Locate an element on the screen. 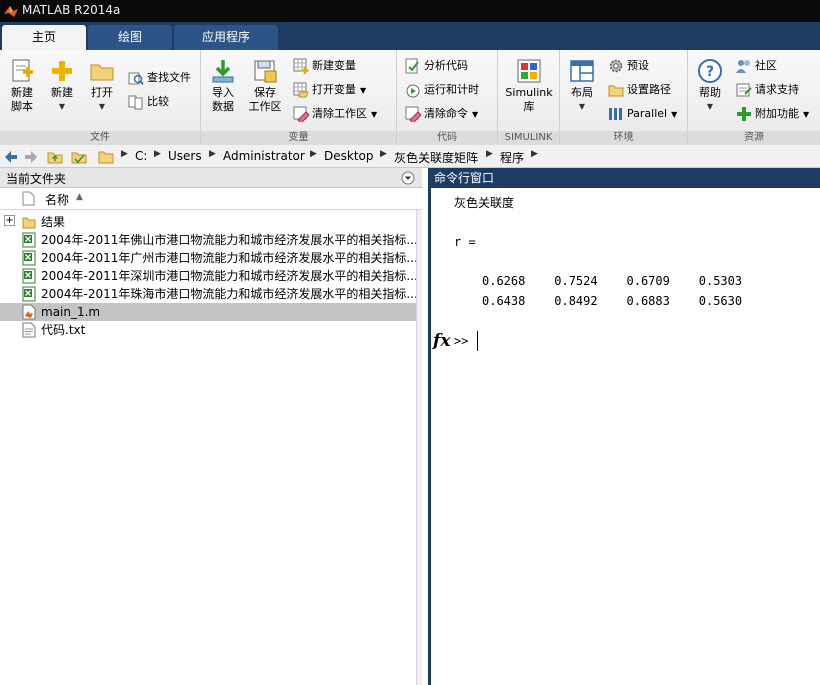  new-script-button: 新建 脚本 is located at coordinates (22, 89).